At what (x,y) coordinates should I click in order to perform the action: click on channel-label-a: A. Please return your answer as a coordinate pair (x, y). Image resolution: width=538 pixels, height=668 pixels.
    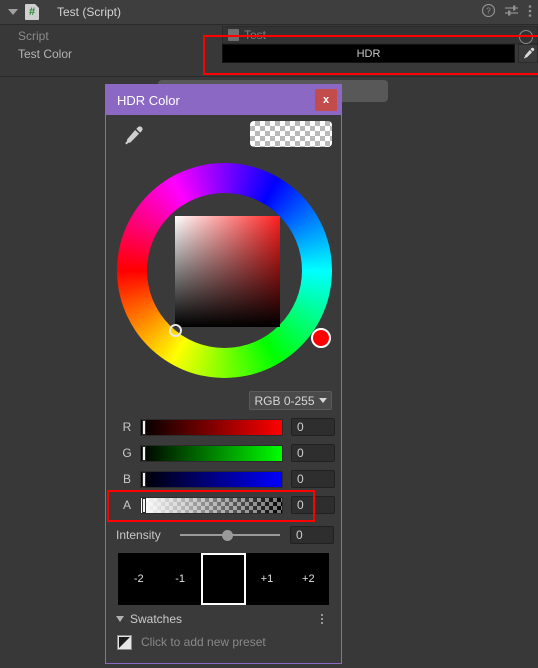
    Looking at the image, I should click on (126, 505).